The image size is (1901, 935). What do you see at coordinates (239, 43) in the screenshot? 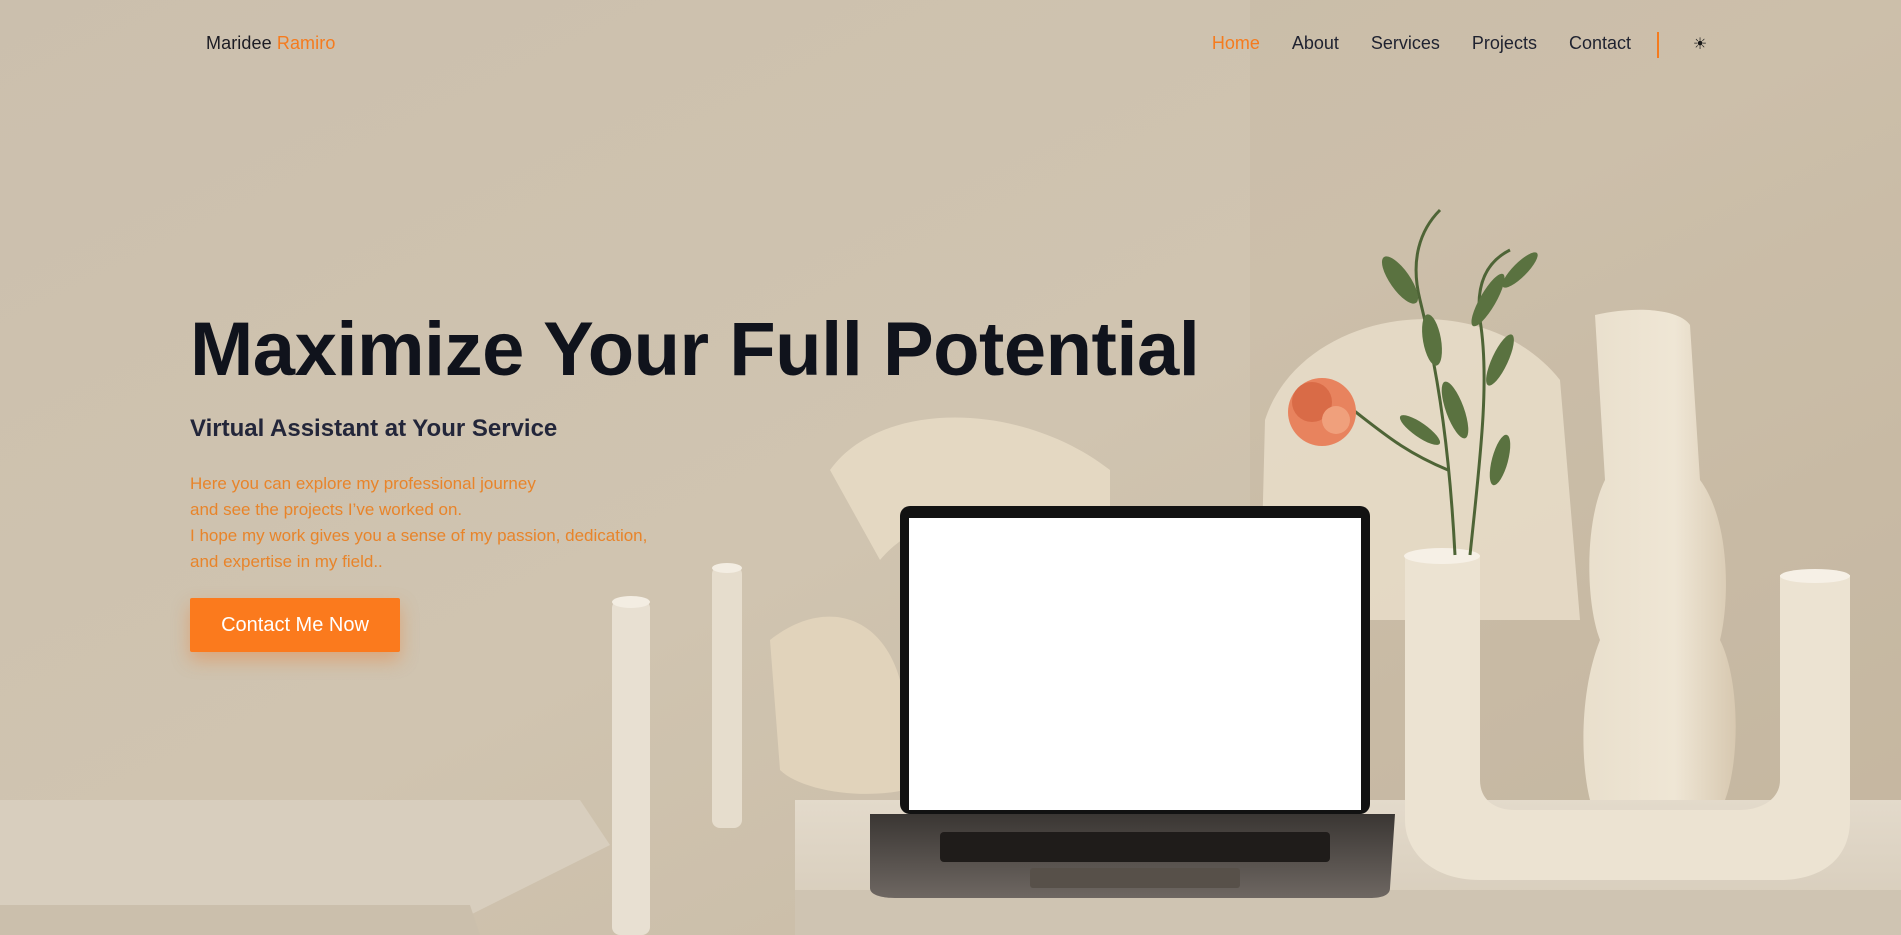
I see `logo-first-name: Maridee` at bounding box center [239, 43].